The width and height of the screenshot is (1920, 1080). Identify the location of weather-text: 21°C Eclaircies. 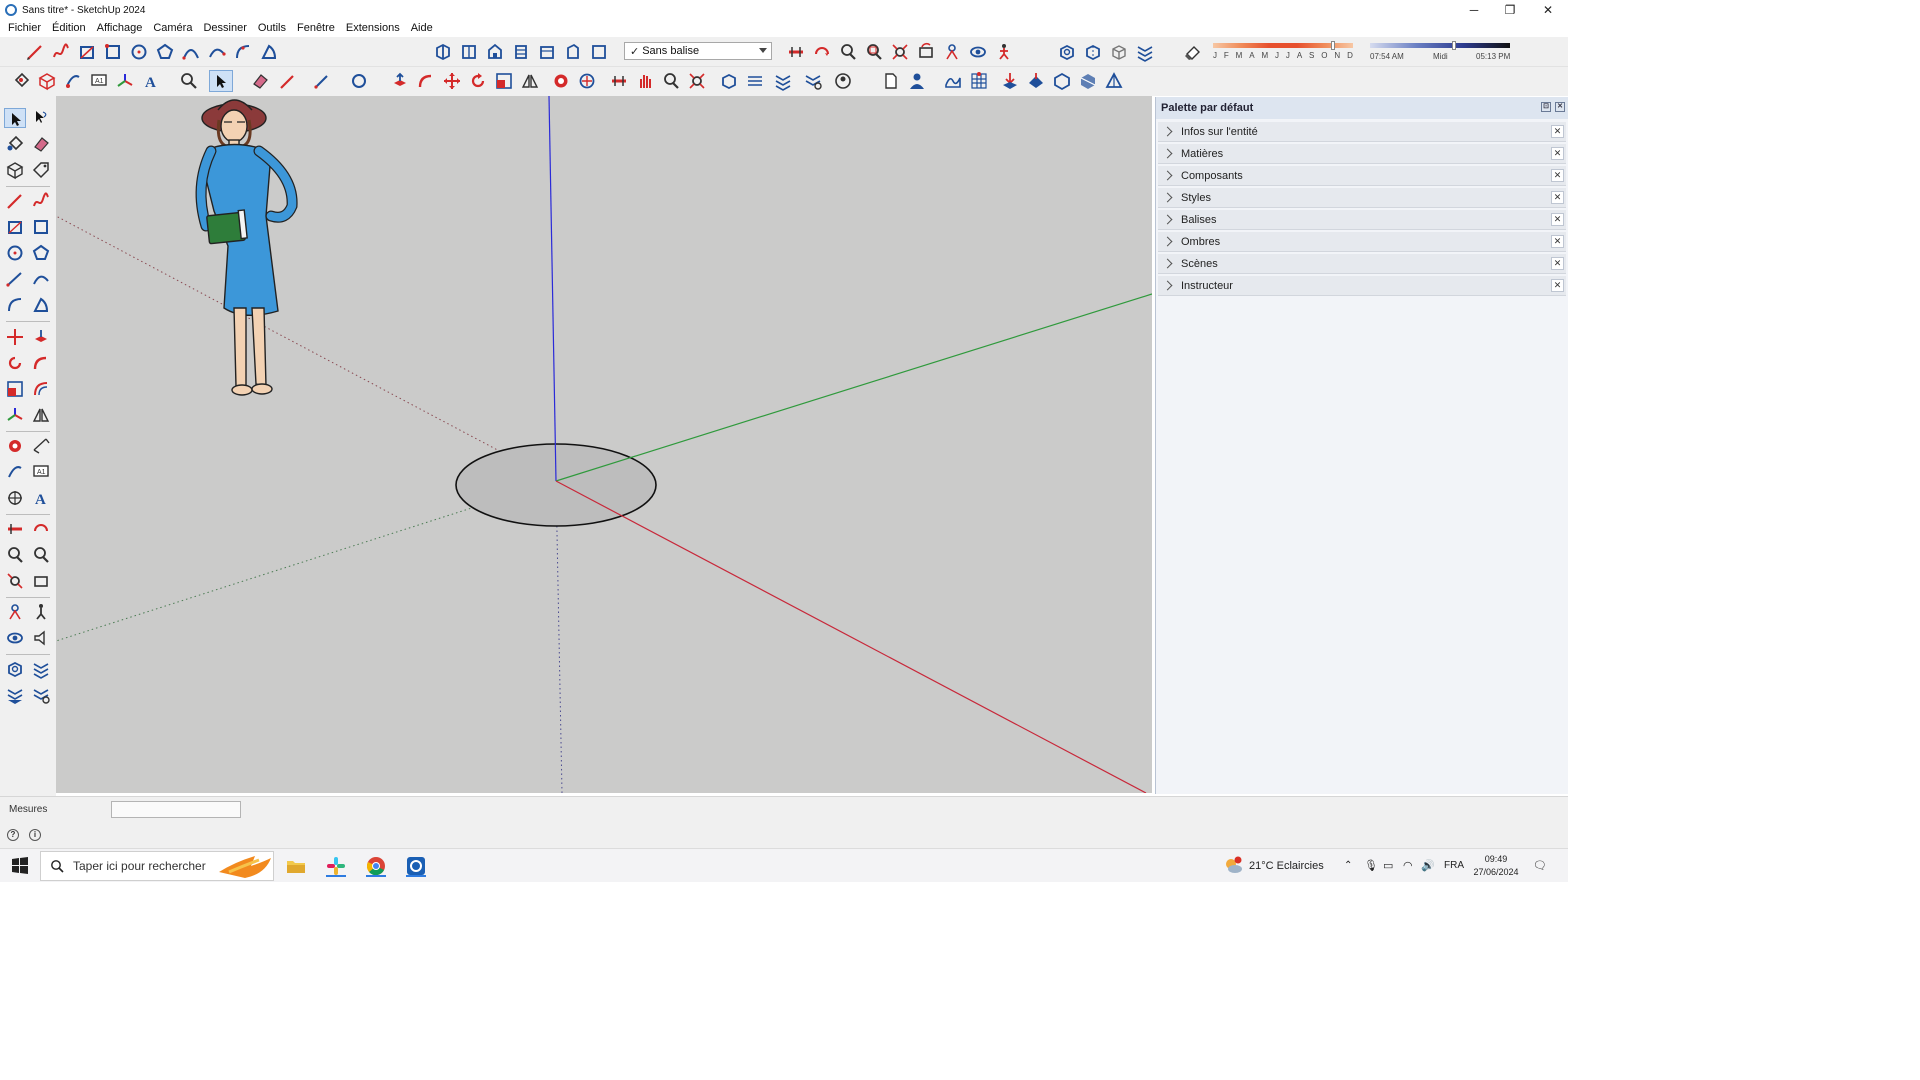
(1286, 866).